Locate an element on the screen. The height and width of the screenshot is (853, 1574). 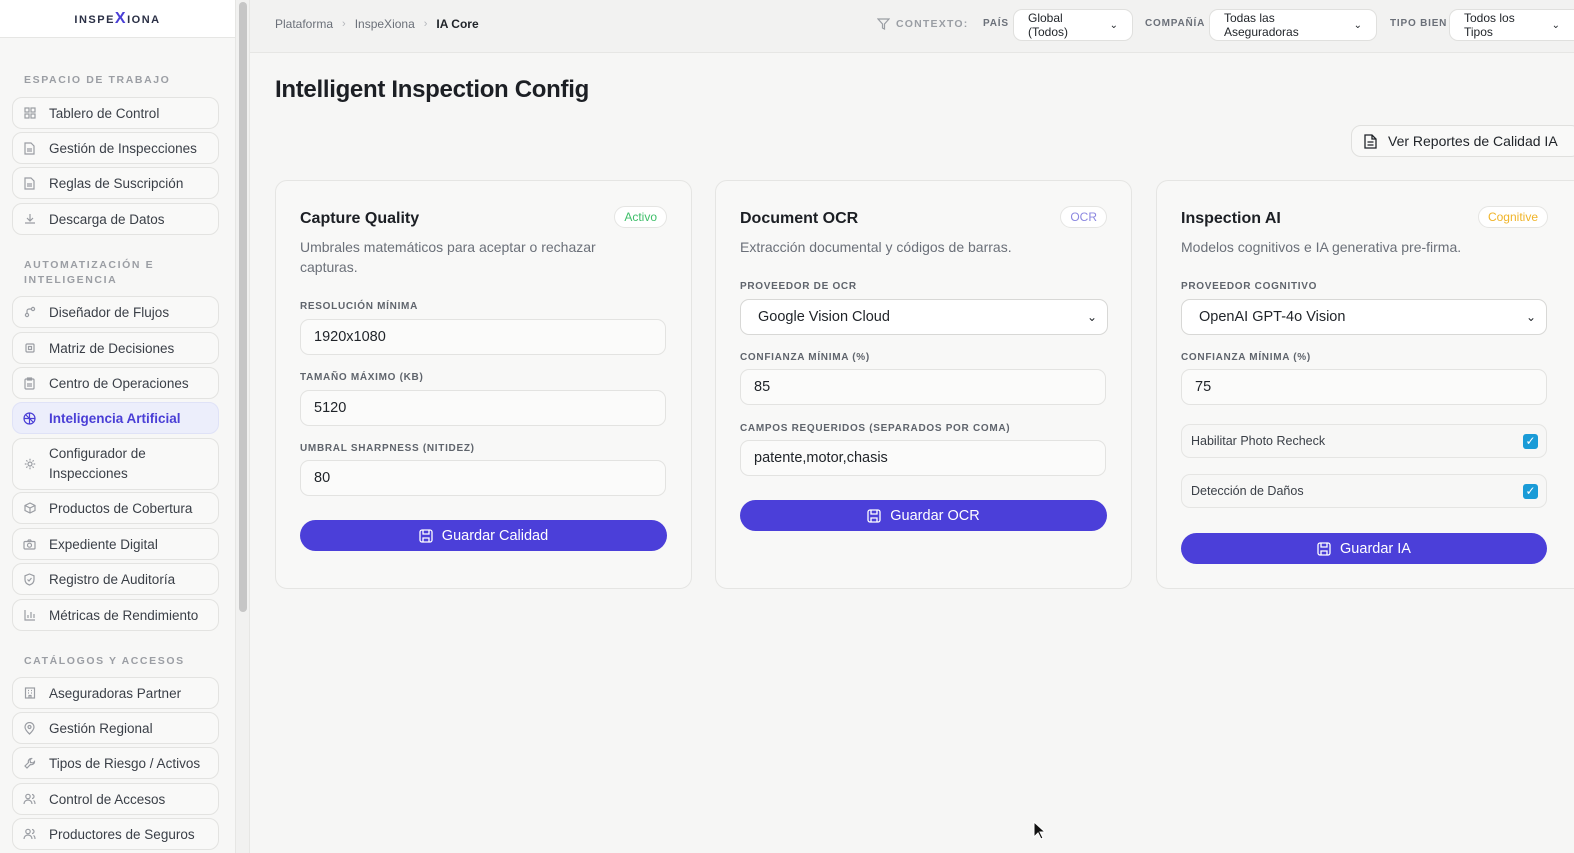
sidebar-item-label: Métricas de Rendimiento is located at coordinates (124, 615).